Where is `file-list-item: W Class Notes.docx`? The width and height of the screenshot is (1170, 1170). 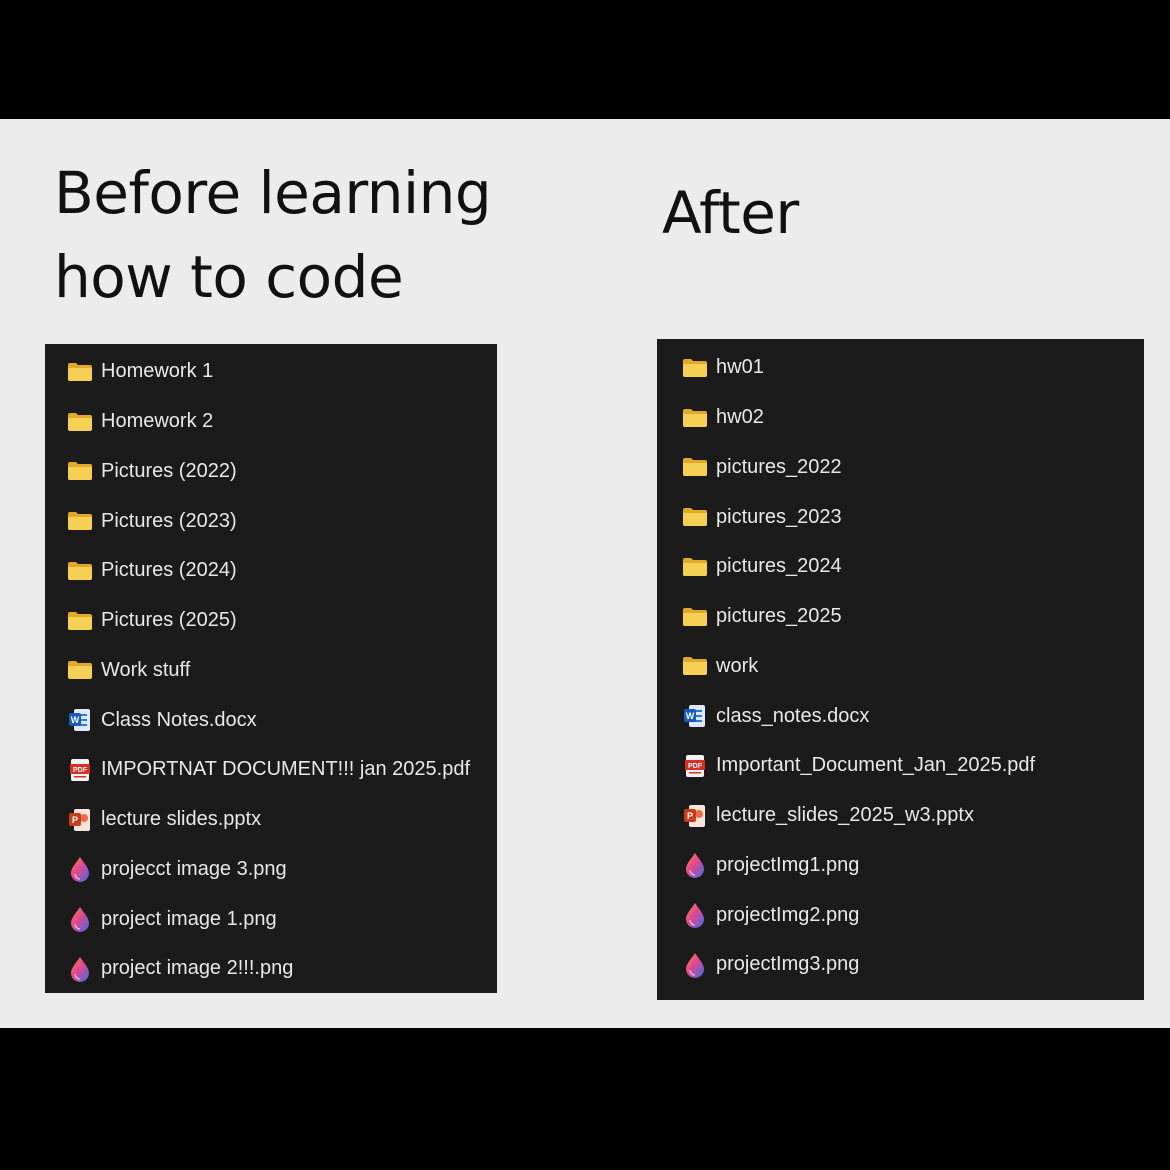
file-list-item: W Class Notes.docx is located at coordinates (257, 720).